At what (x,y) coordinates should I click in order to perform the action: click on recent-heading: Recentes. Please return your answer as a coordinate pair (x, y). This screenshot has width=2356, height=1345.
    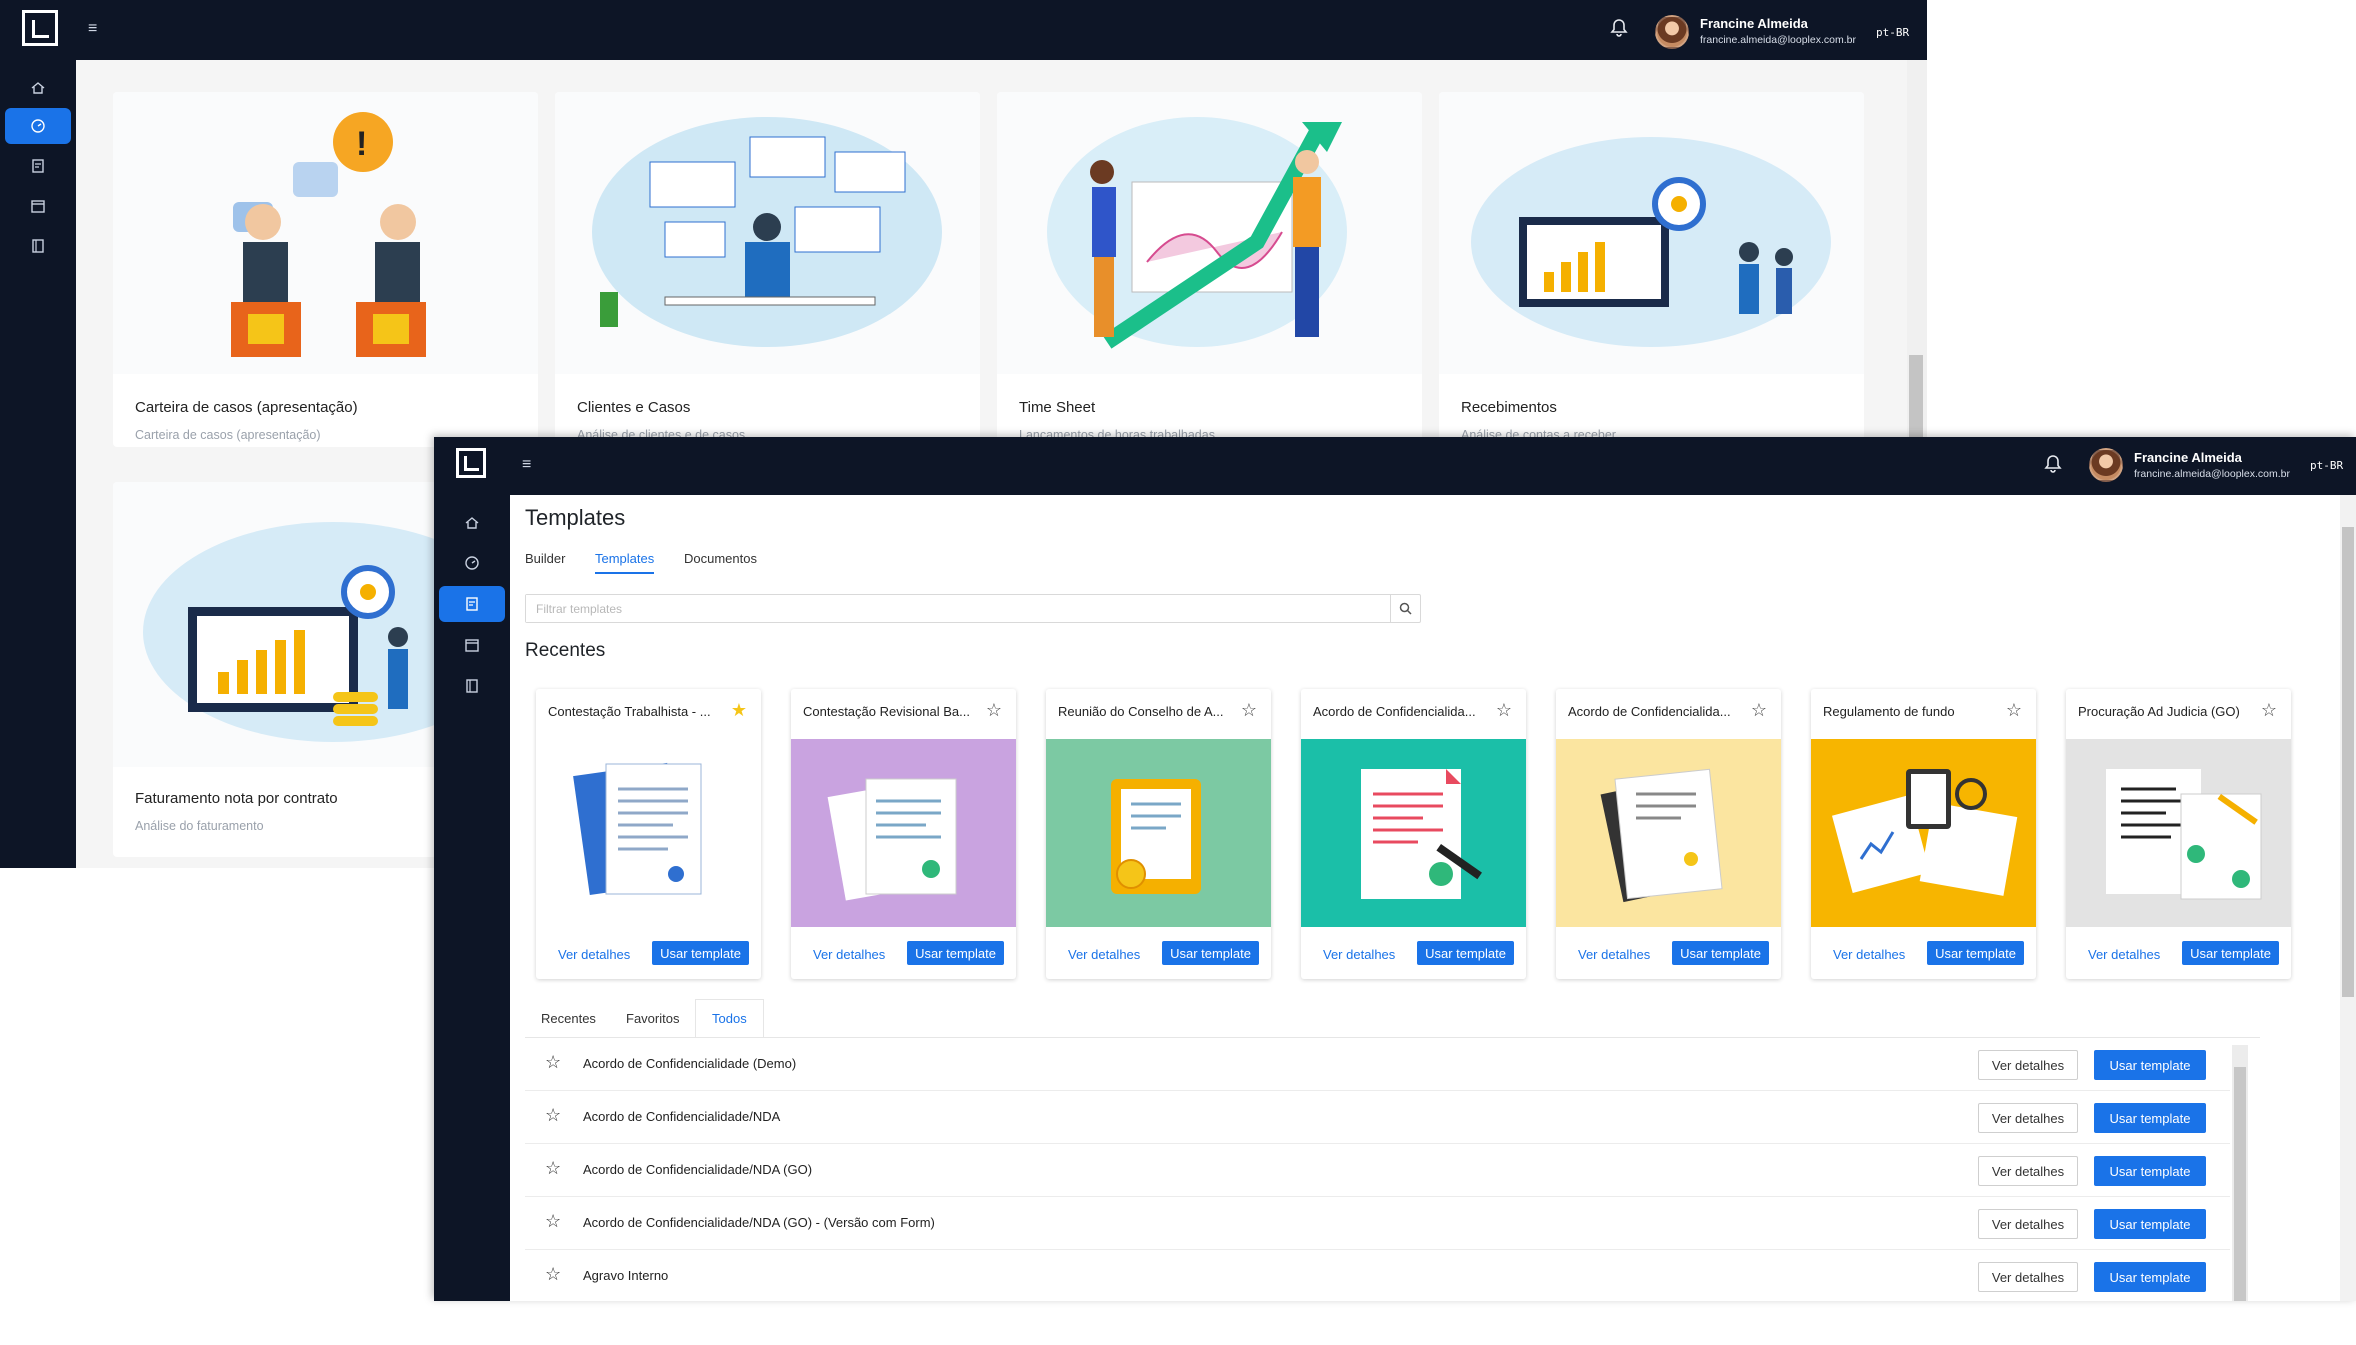
    Looking at the image, I should click on (565, 650).